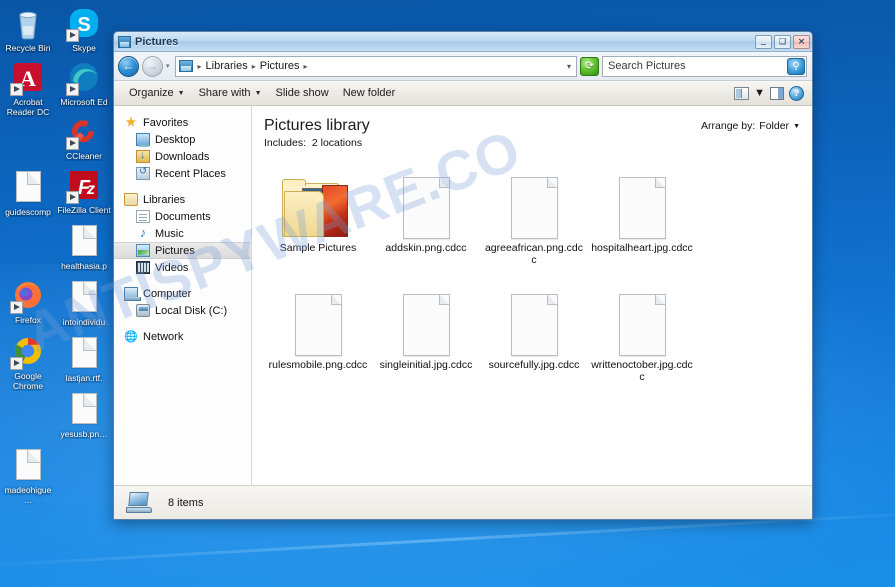 This screenshot has width=895, height=587. Describe the element at coordinates (589, 66) in the screenshot. I see `refresh-button: ⟳` at that location.